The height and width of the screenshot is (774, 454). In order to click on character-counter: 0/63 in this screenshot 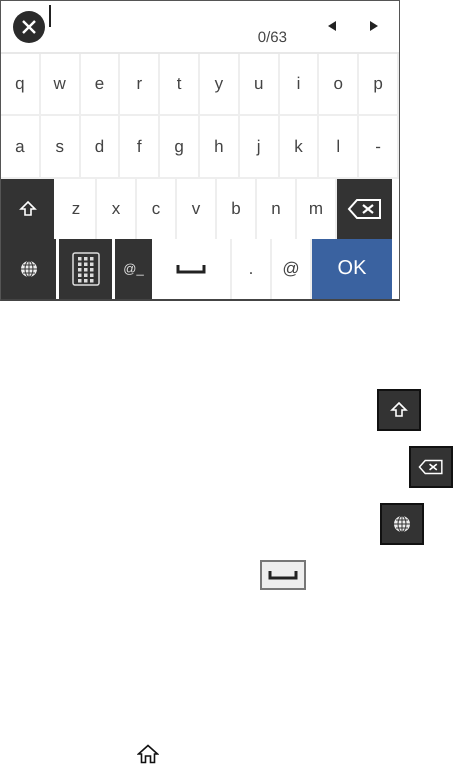, I will do `click(272, 37)`.